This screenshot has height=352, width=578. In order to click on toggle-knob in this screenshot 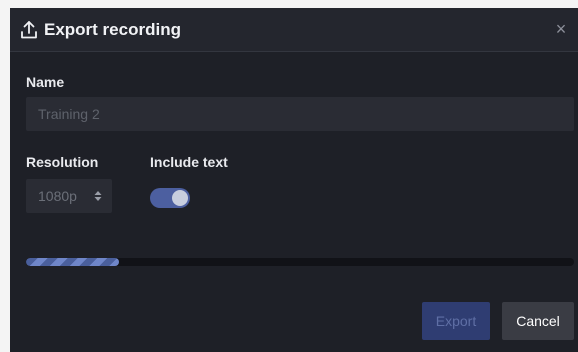, I will do `click(180, 198)`.